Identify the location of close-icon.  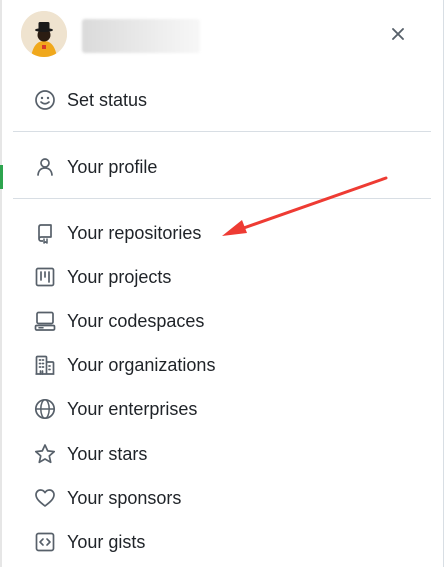
(398, 34).